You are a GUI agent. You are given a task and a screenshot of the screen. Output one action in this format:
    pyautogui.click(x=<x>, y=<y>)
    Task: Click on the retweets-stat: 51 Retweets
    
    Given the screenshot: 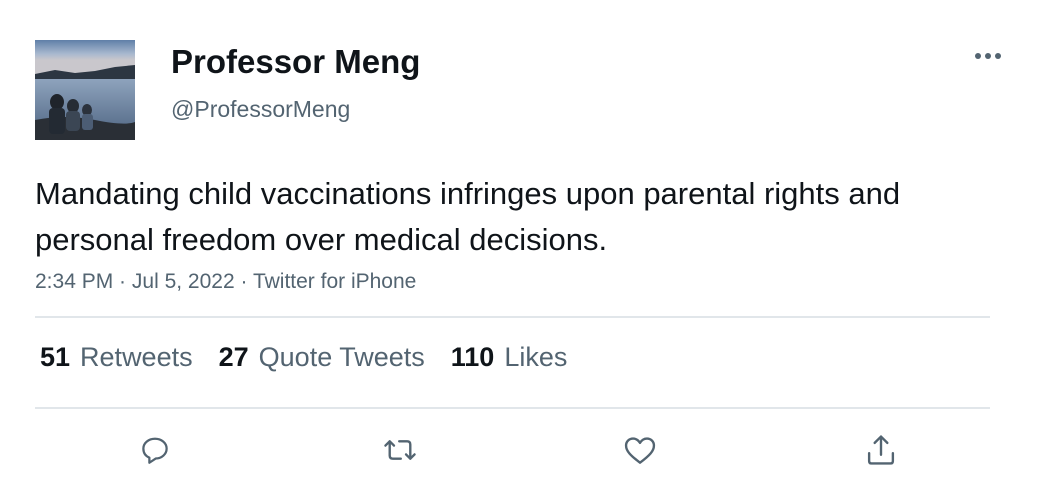 What is the action you would take?
    pyautogui.click(x=116, y=357)
    